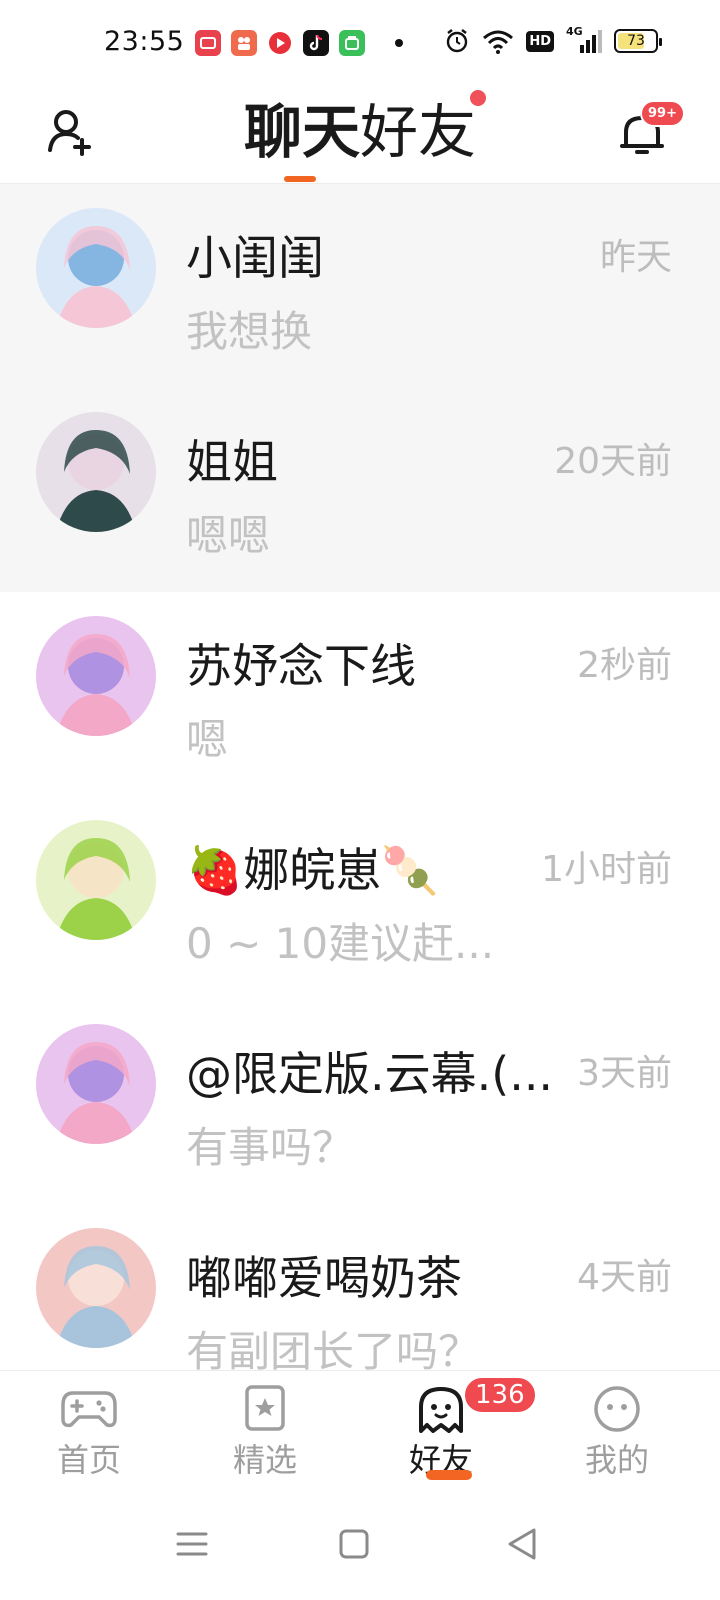  I want to click on chat-name: 嘟嘟爱喝奶茶, so click(324, 1278).